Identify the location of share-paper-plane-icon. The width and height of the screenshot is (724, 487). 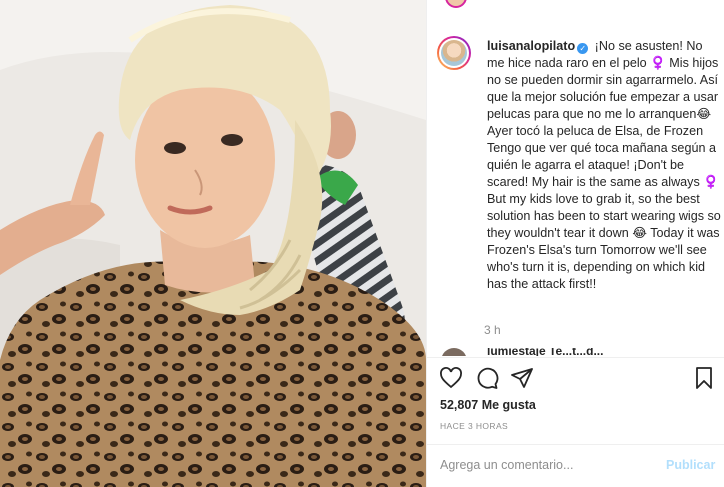
(522, 378).